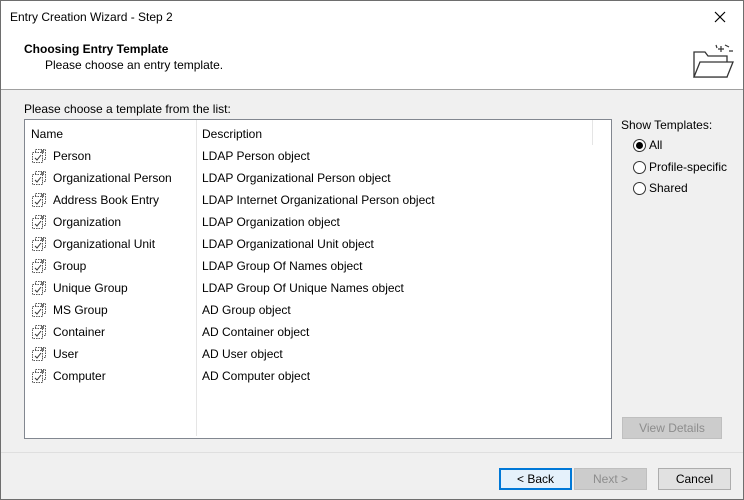  I want to click on template-description: LDAP Group Of Unique Names object, so click(303, 288).